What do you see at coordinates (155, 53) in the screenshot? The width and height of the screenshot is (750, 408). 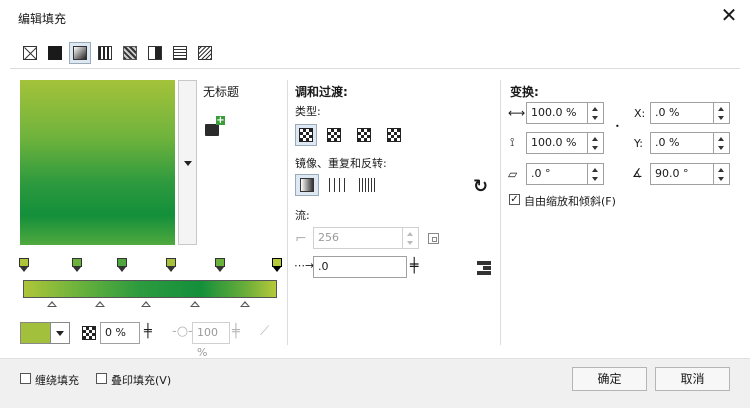 I see `two-color-pattern-fill-button` at bounding box center [155, 53].